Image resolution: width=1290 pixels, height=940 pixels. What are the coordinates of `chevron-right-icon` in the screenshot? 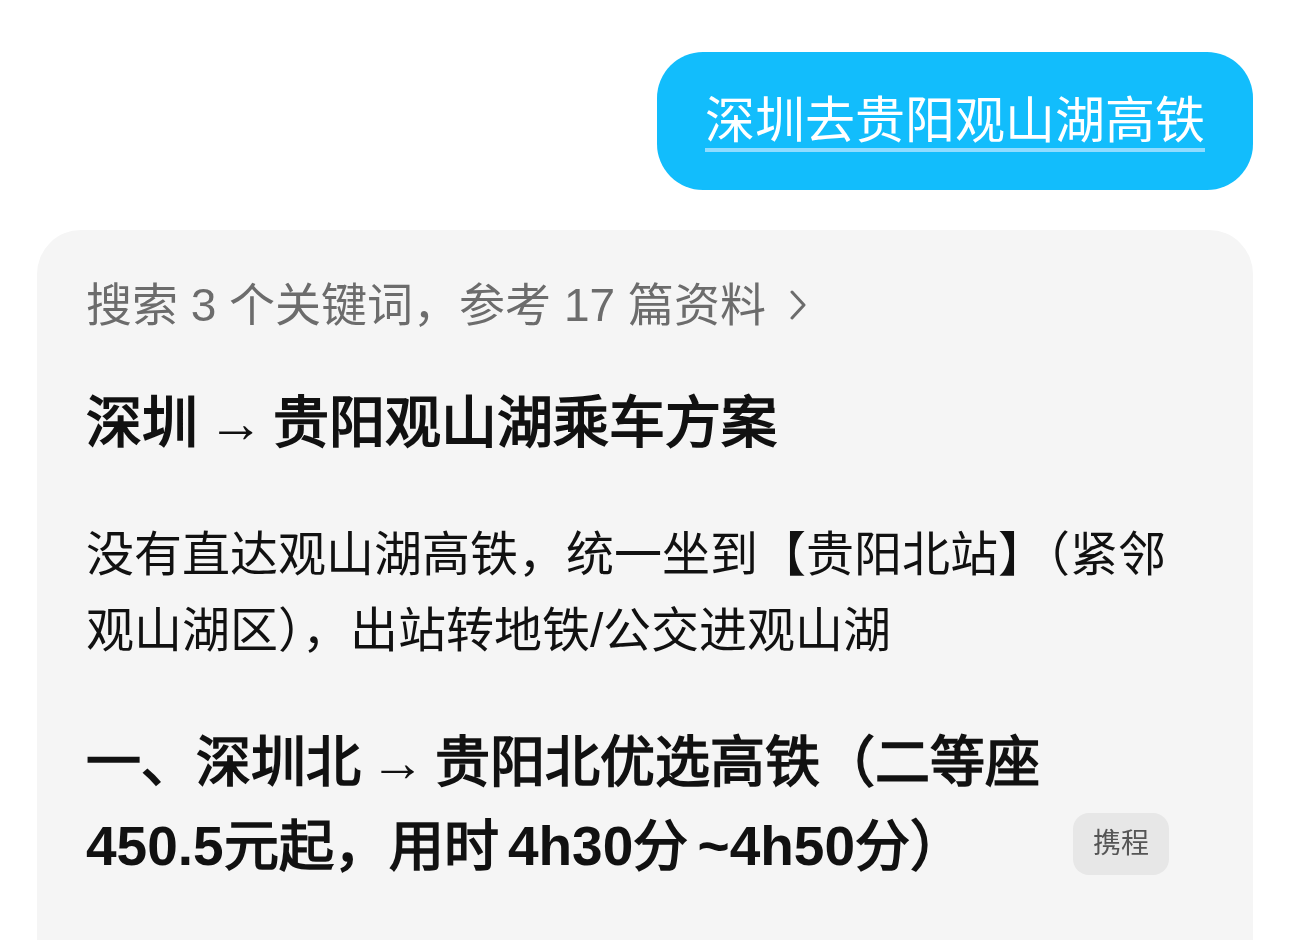 It's located at (797, 305).